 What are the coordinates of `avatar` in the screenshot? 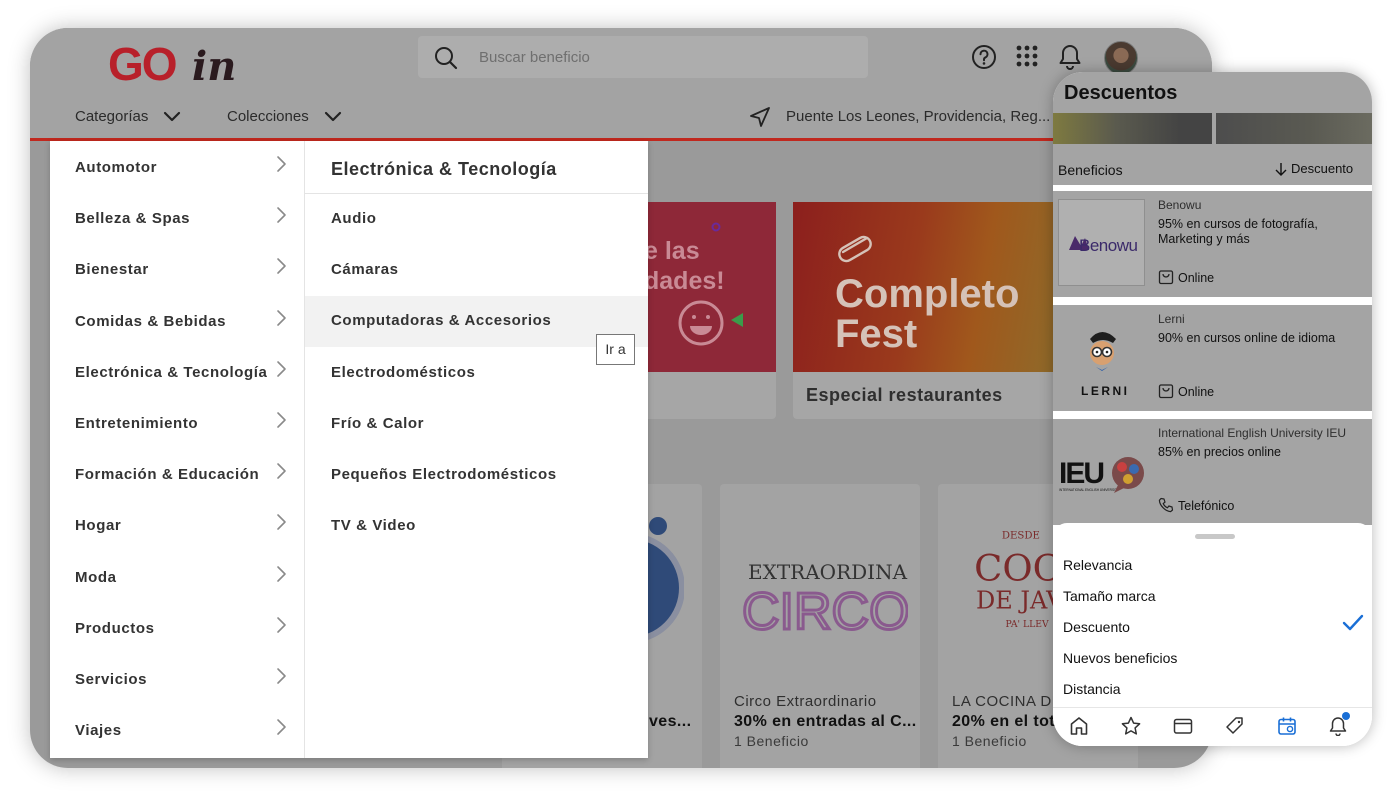 It's located at (1121, 58).